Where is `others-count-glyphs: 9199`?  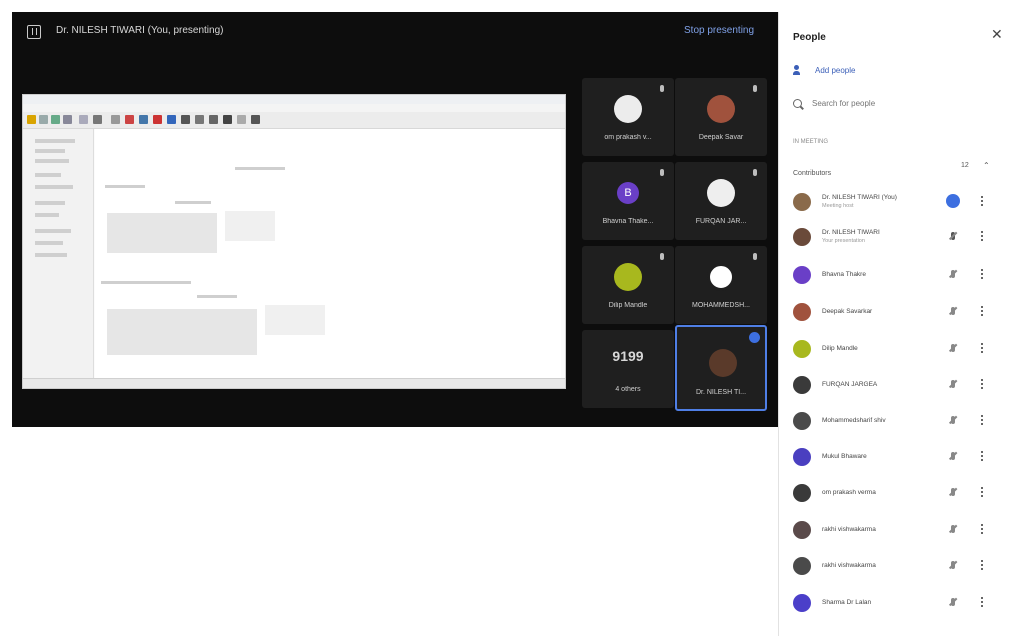 others-count-glyphs: 9199 is located at coordinates (628, 356).